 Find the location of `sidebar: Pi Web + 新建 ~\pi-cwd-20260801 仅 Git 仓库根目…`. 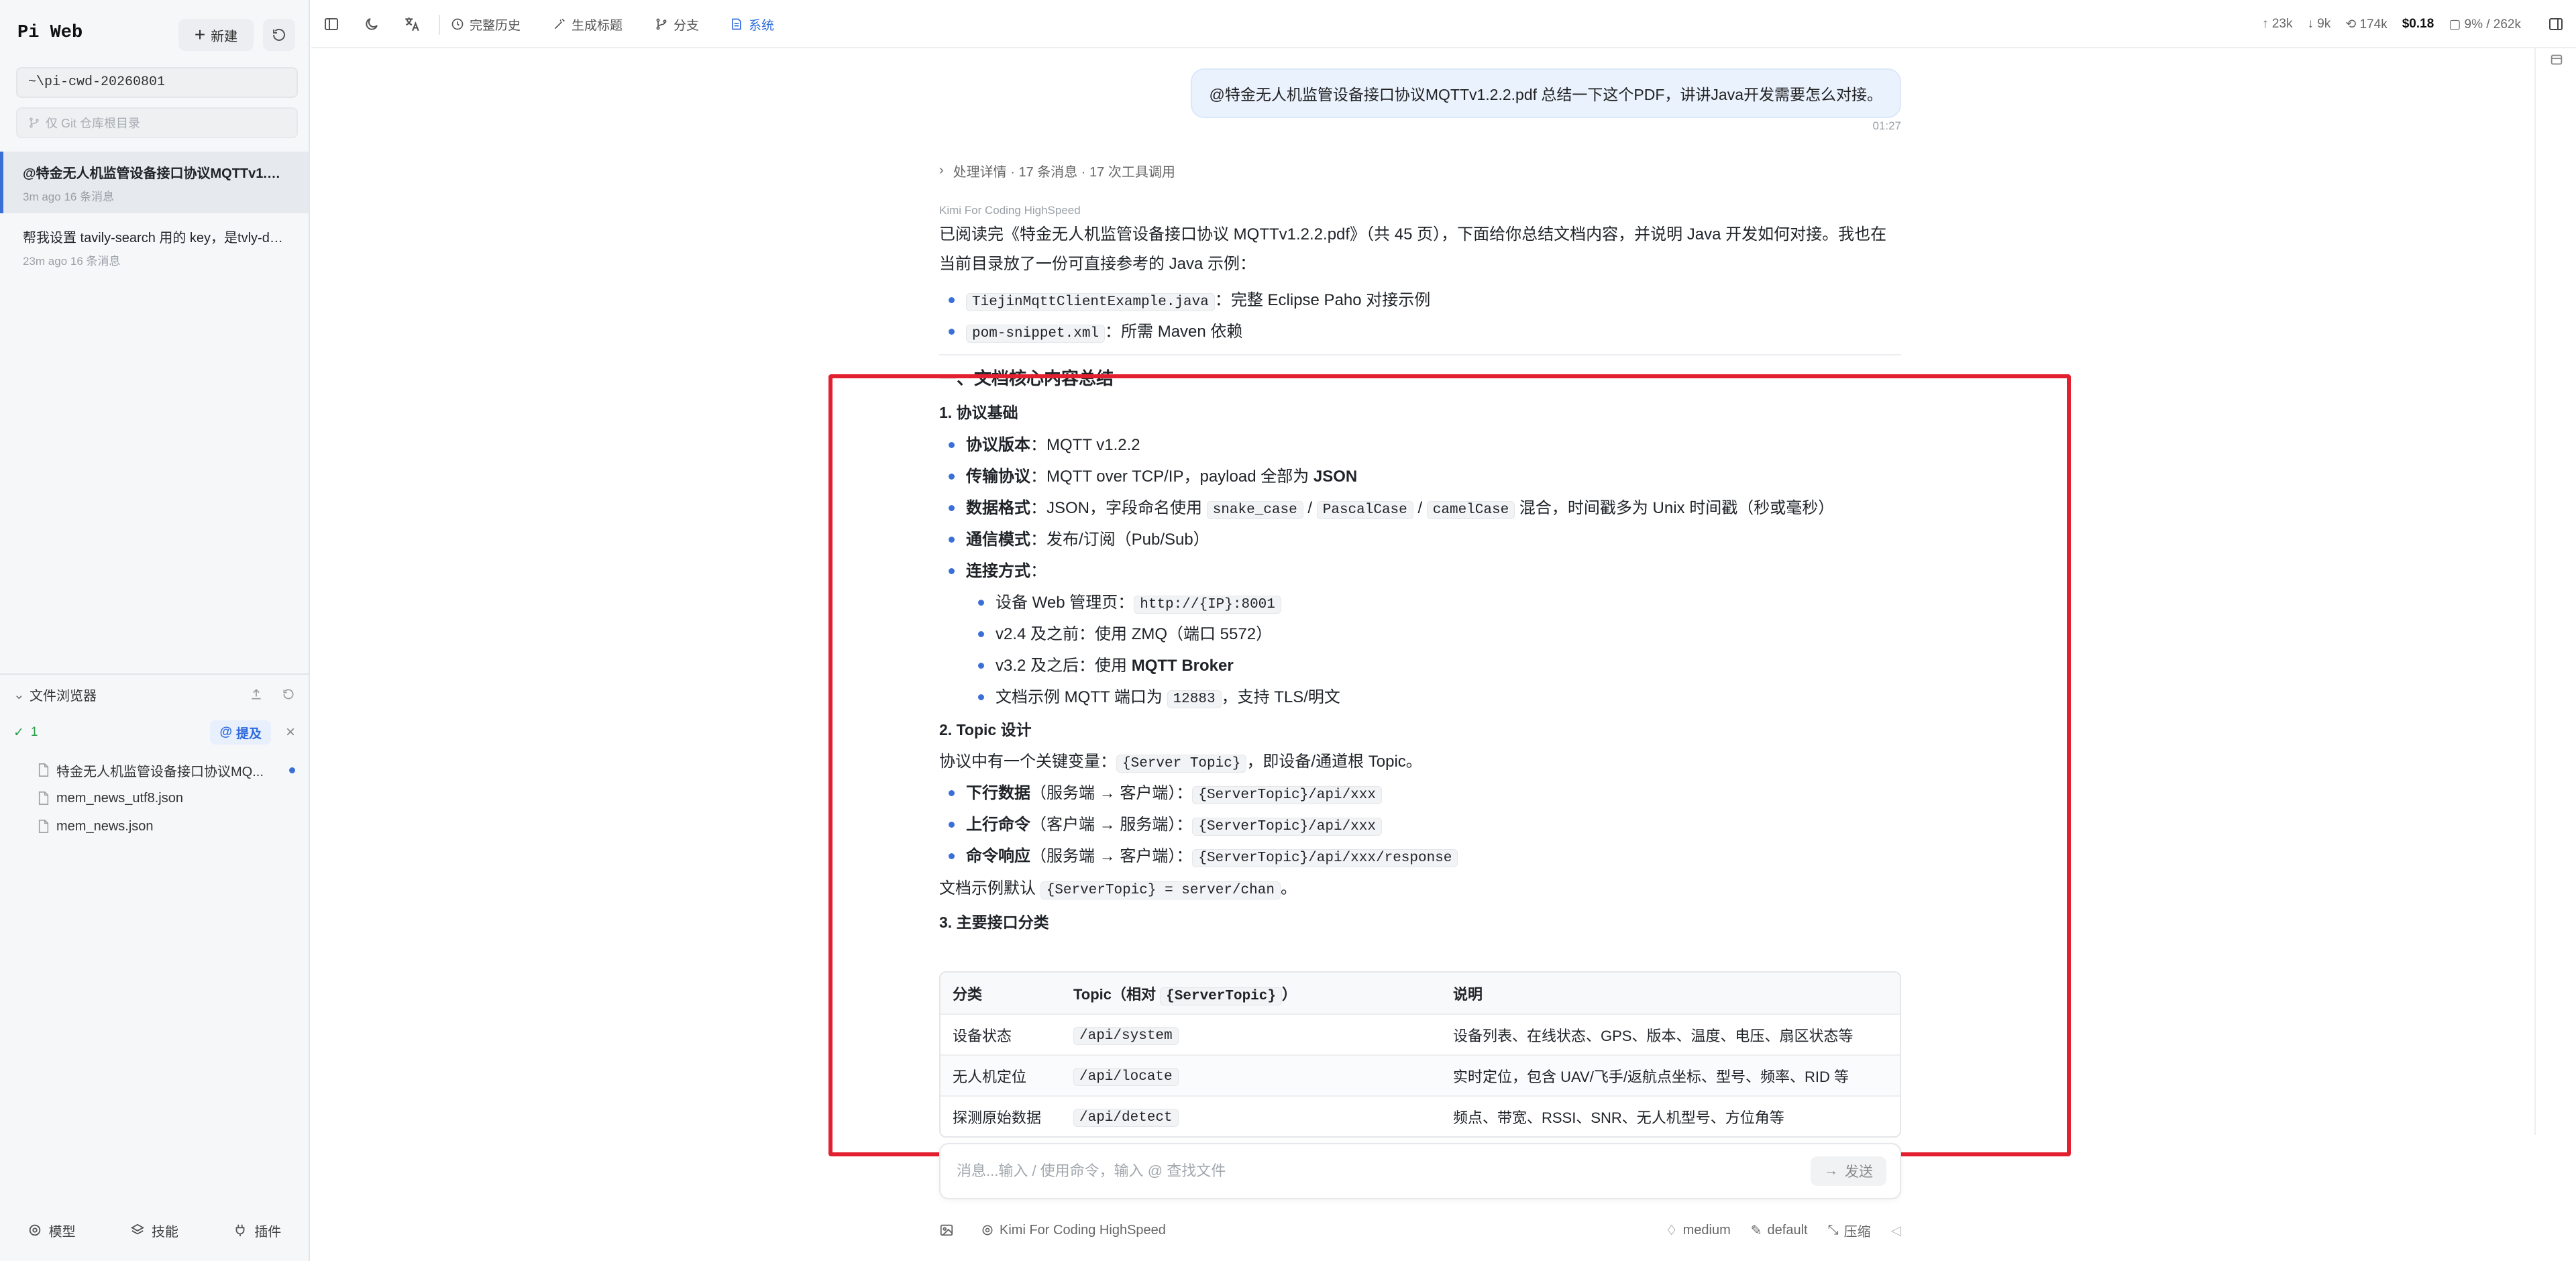

sidebar: Pi Web + 新建 ~\pi-cwd-20260801 仅 Git 仓库根目… is located at coordinates (155, 630).